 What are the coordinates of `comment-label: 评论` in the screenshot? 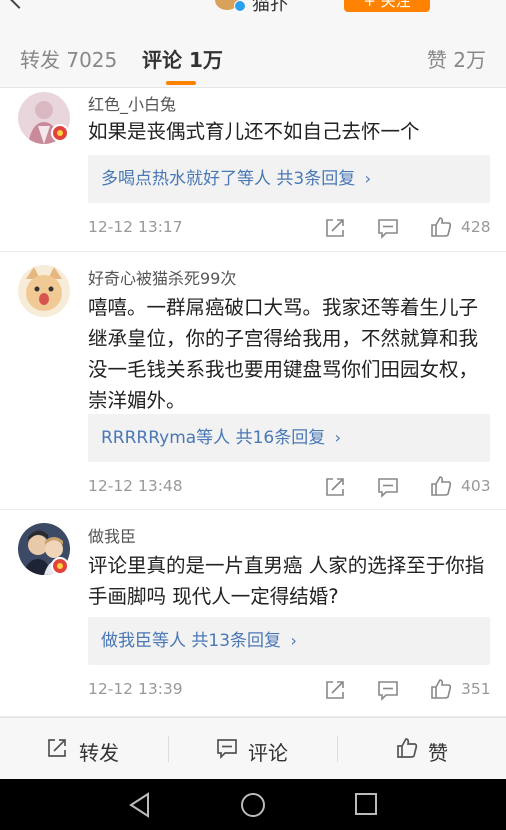 It's located at (268, 753).